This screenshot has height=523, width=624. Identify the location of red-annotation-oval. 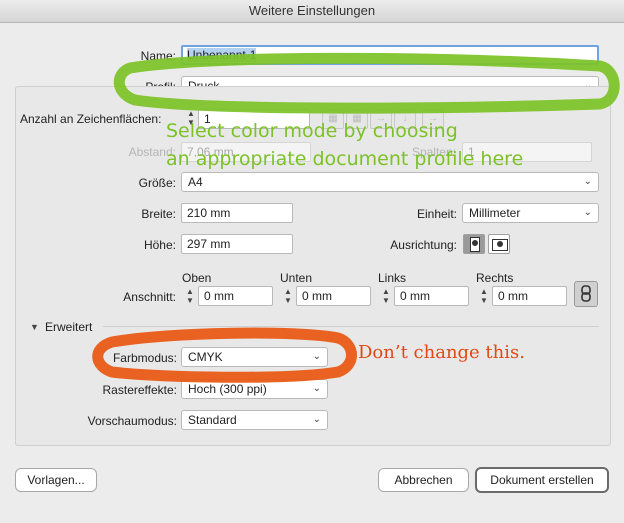
(224, 355).